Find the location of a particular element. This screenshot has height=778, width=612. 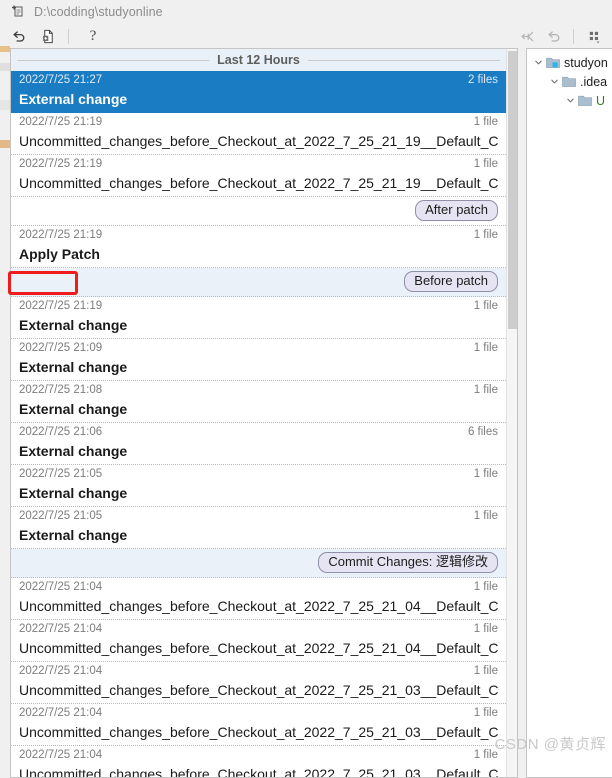

group-header-line-right is located at coordinates (404, 60).